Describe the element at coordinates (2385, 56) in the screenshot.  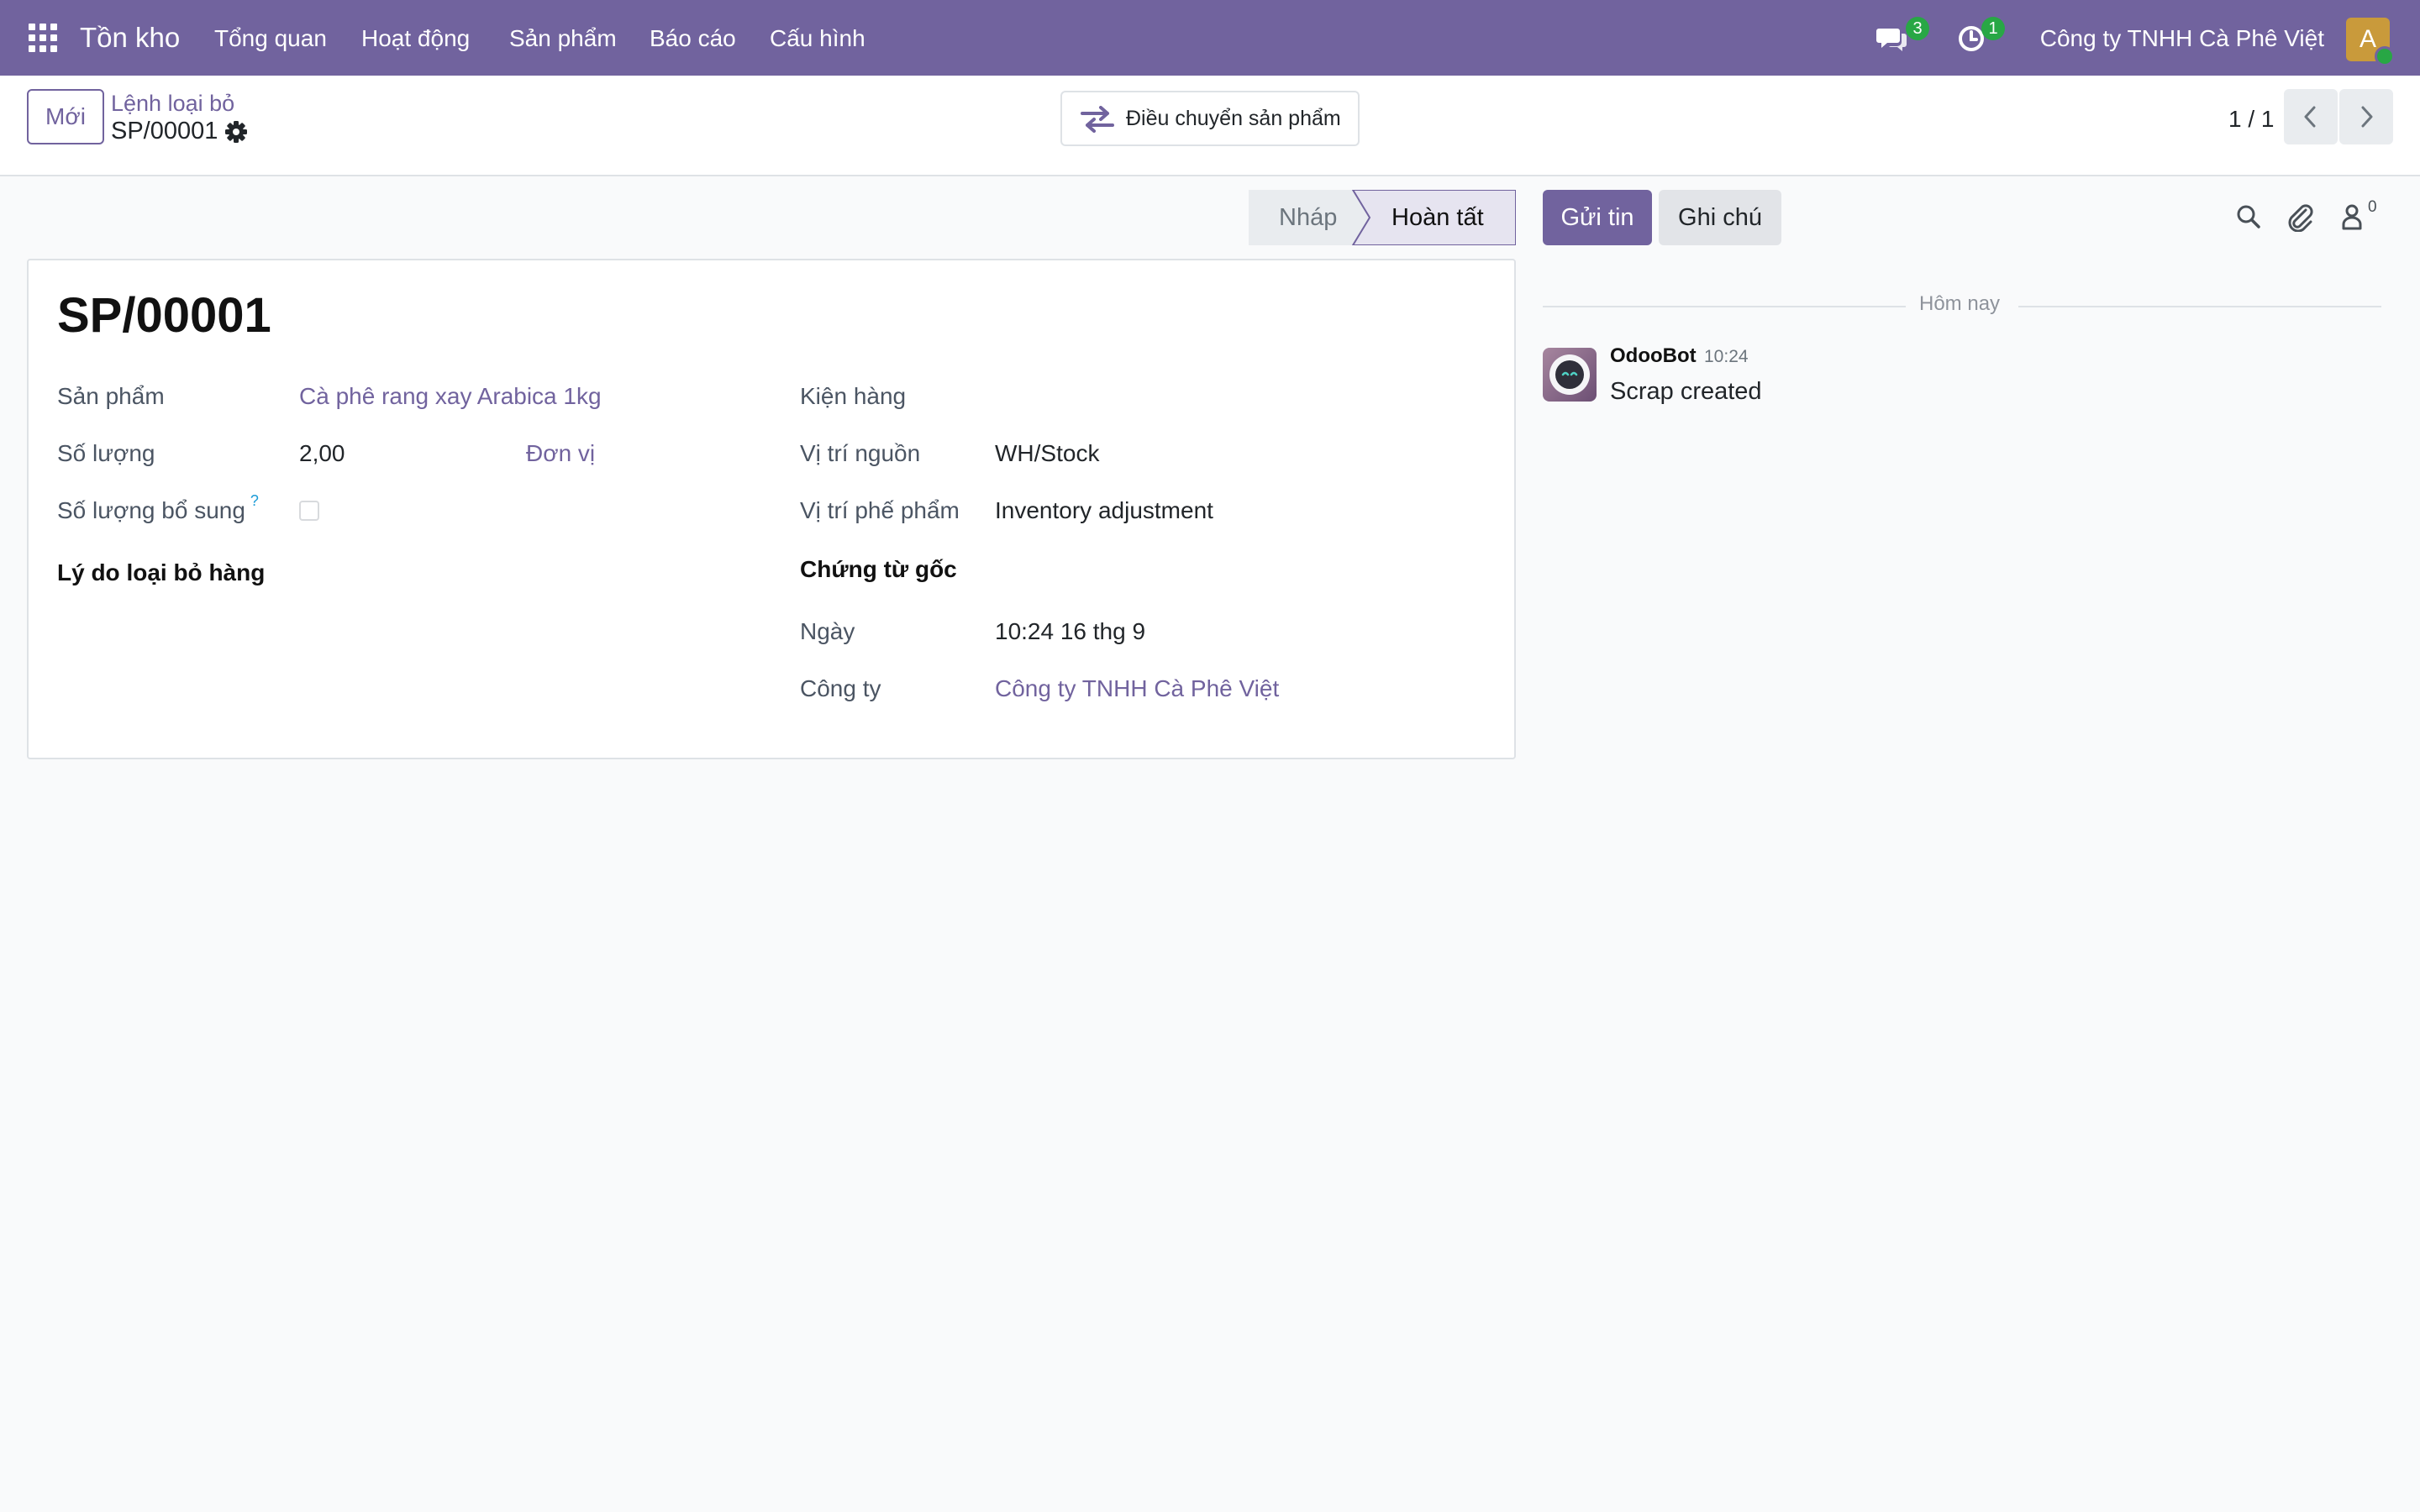
I see `online-status-icon` at that location.